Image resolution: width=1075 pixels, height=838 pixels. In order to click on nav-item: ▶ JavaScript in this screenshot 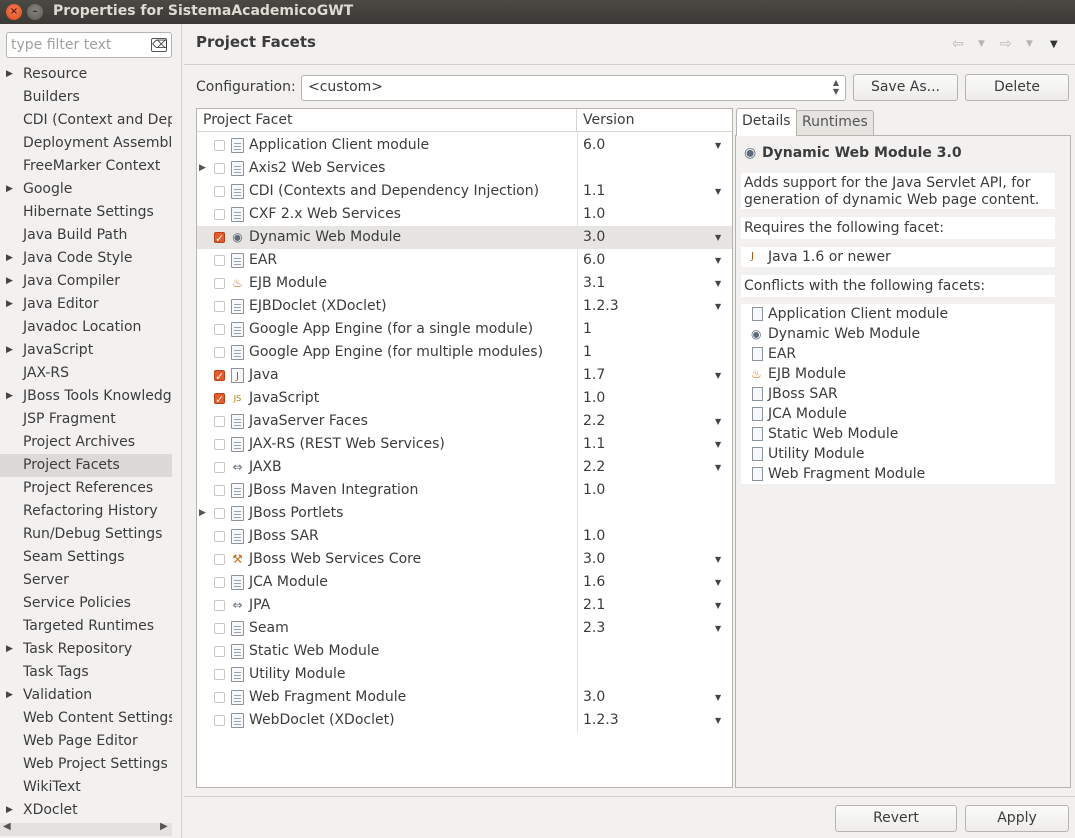, I will do `click(86, 350)`.